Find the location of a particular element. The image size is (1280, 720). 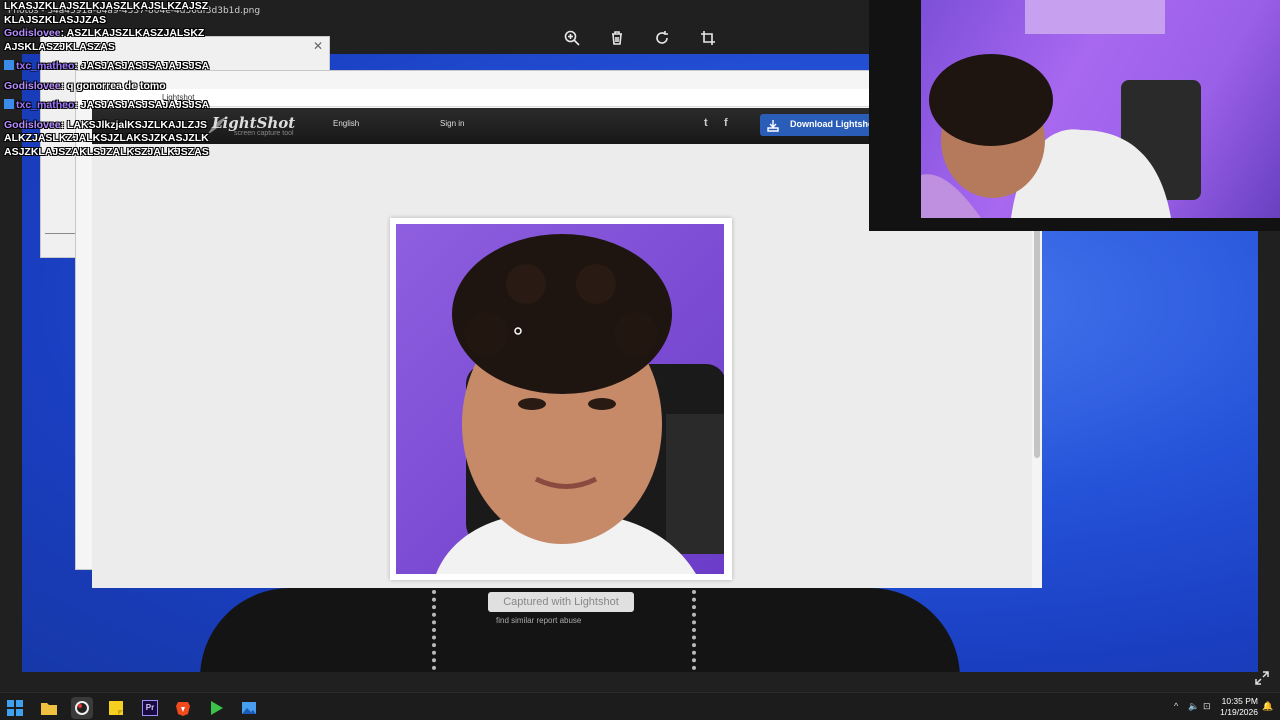

taskbar-photos is located at coordinates (249, 708).